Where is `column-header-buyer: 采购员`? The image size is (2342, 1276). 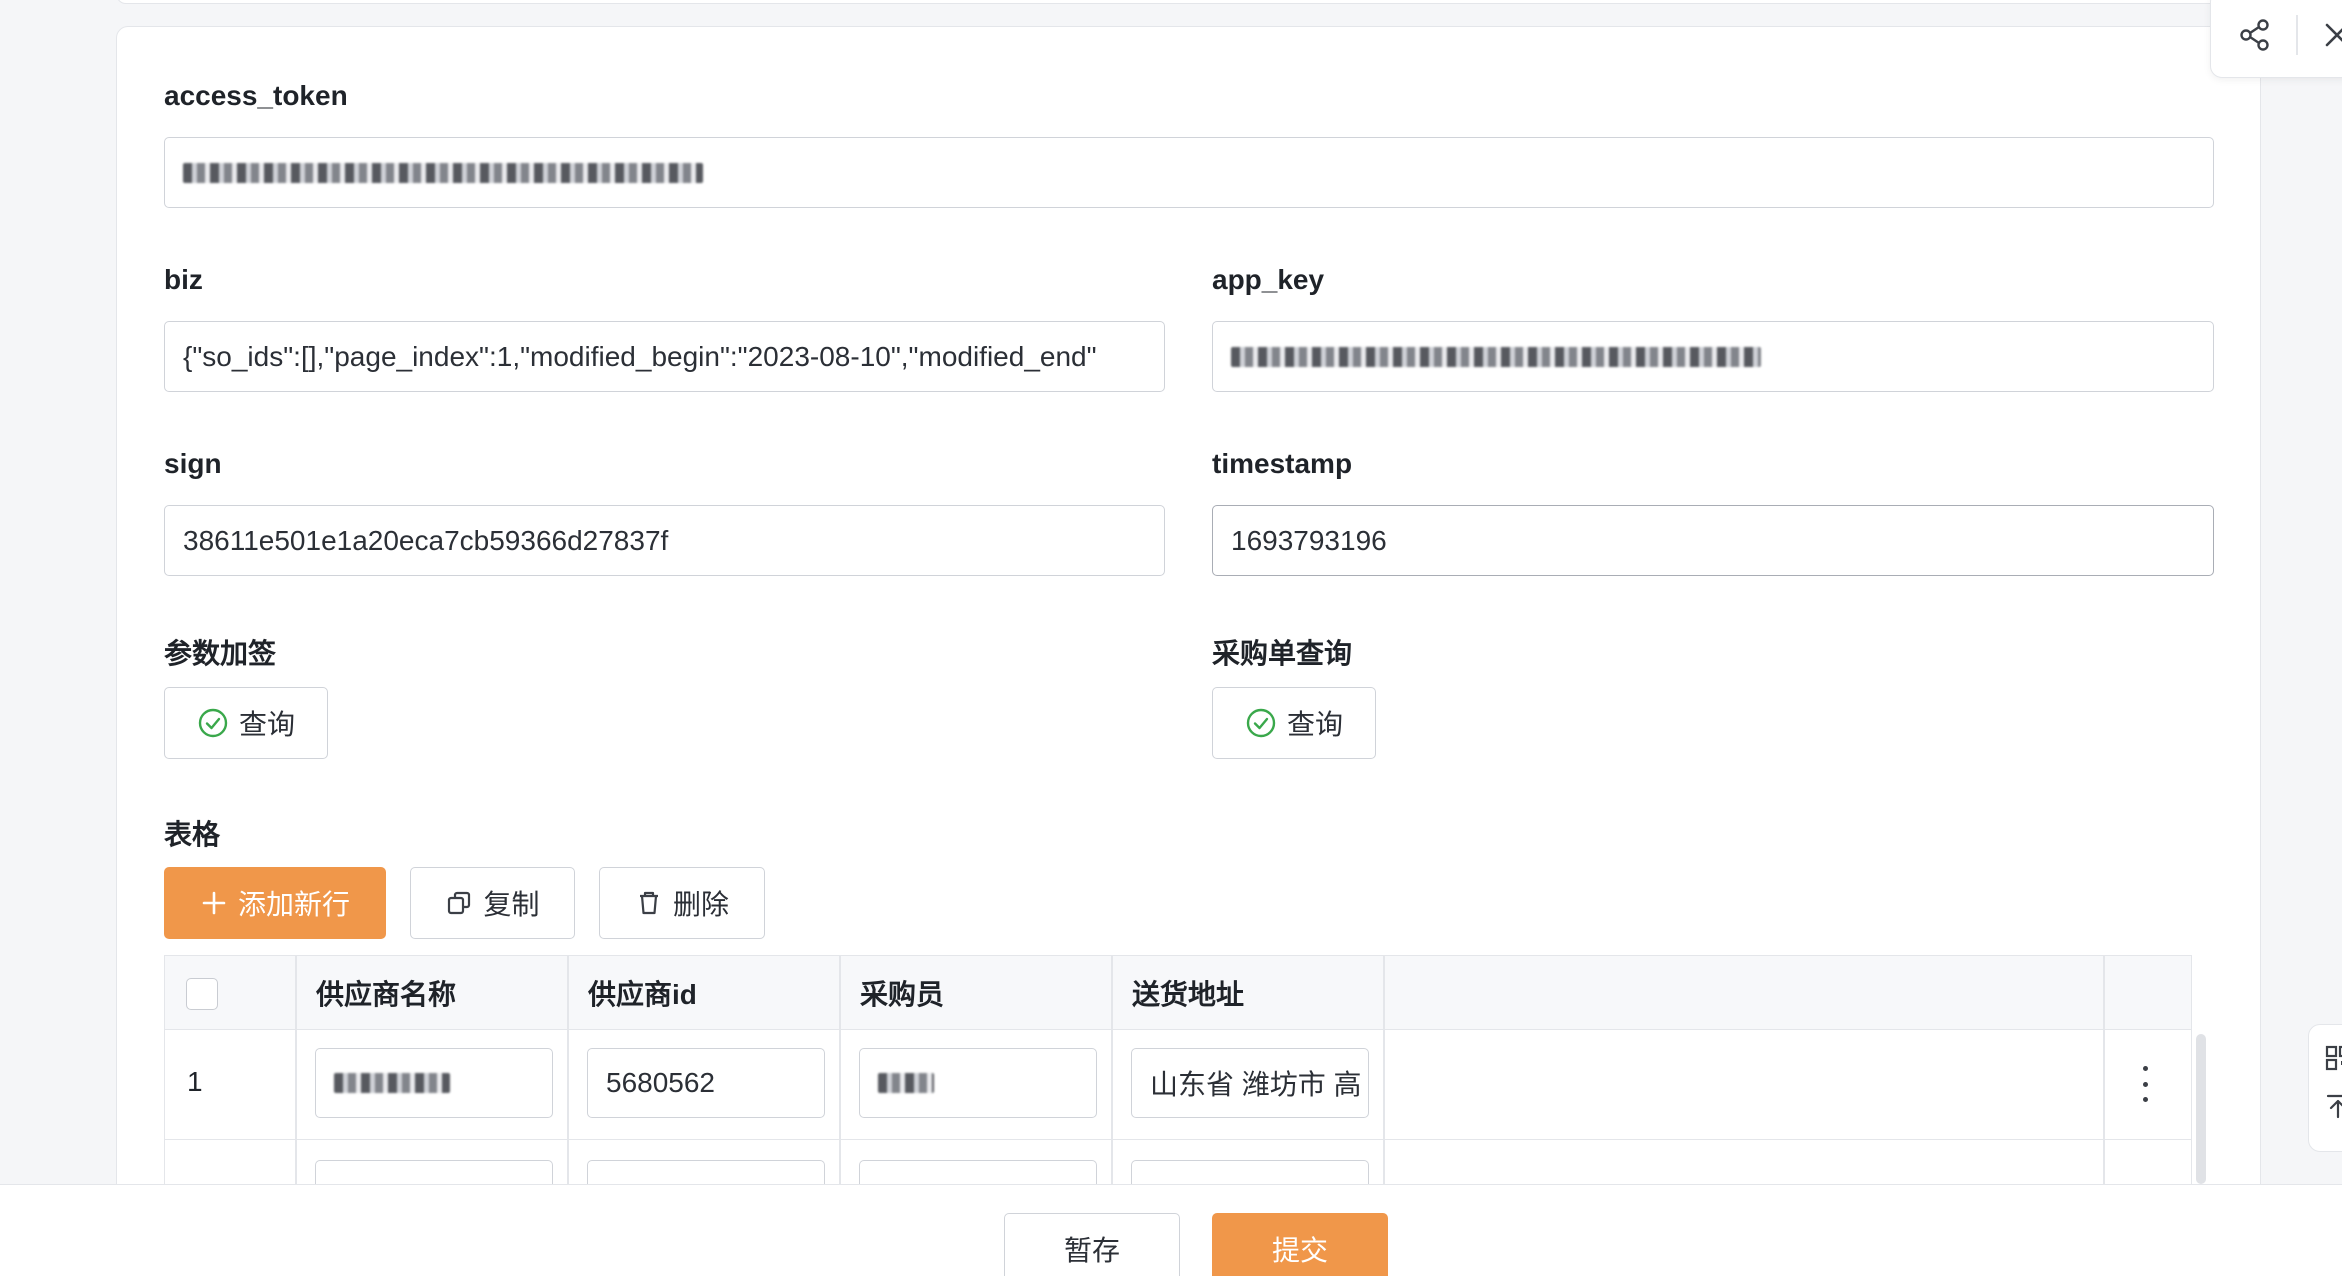 column-header-buyer: 采购员 is located at coordinates (902, 994).